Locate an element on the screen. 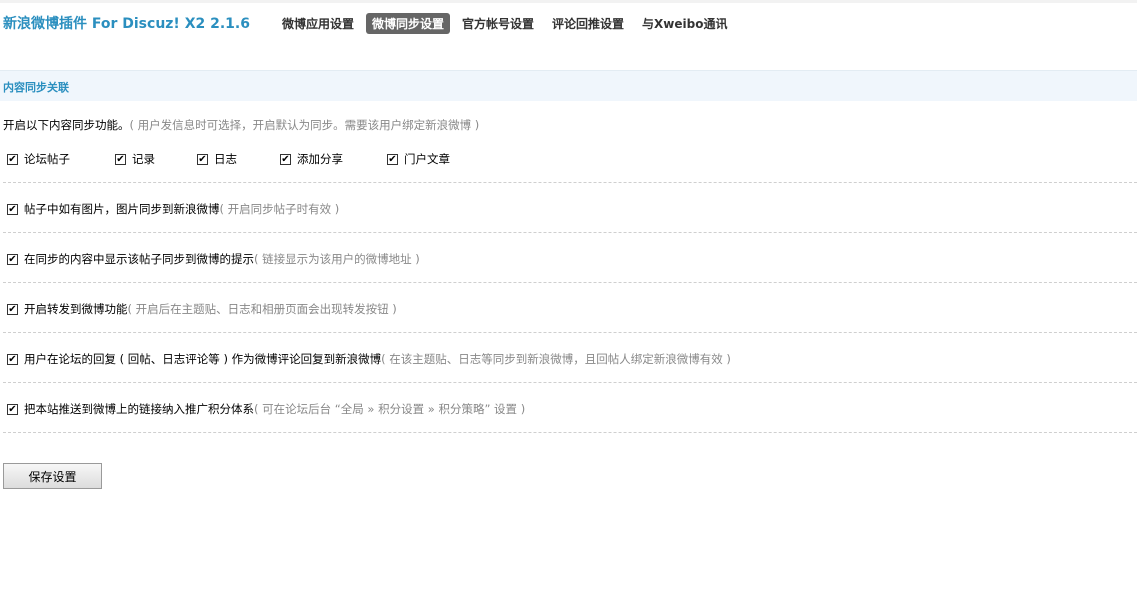  promo-credits-hint: ( 可在论坛后台 “全局 » 积分设置 » 积分策略” 设置 ) is located at coordinates (390, 409).